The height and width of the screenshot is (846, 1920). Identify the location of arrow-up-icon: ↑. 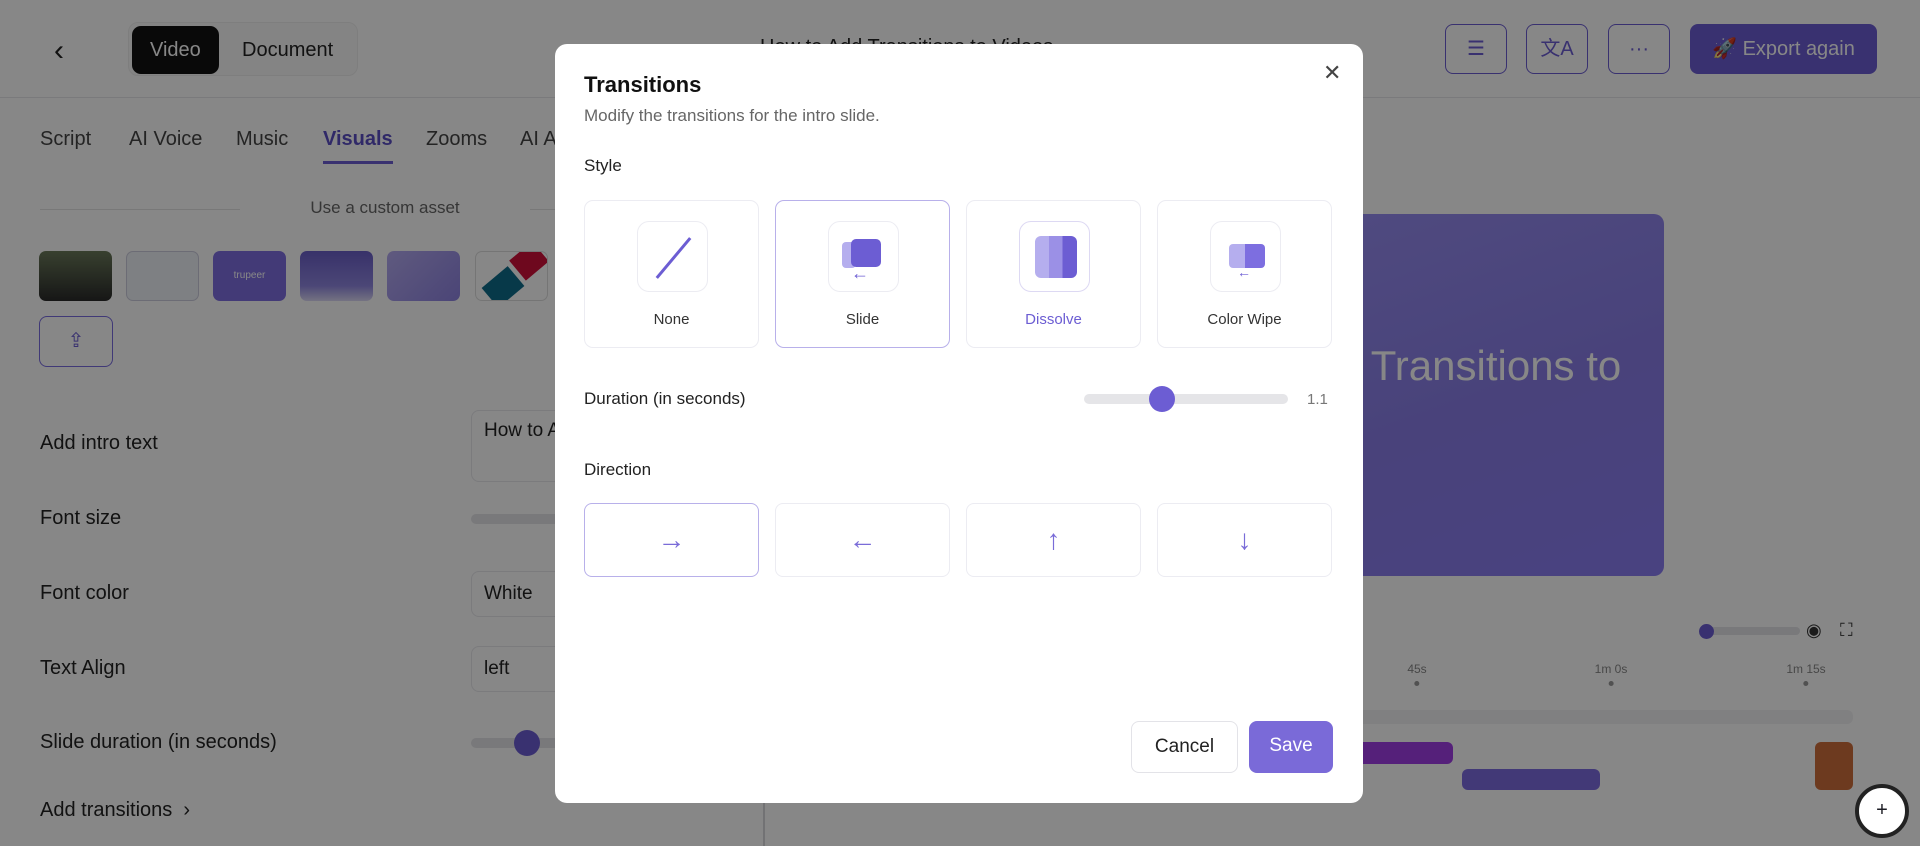
(1053, 539).